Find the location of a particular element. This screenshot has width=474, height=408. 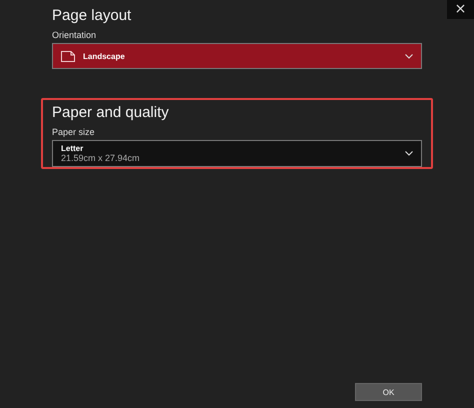

ok-button: OK is located at coordinates (388, 392).